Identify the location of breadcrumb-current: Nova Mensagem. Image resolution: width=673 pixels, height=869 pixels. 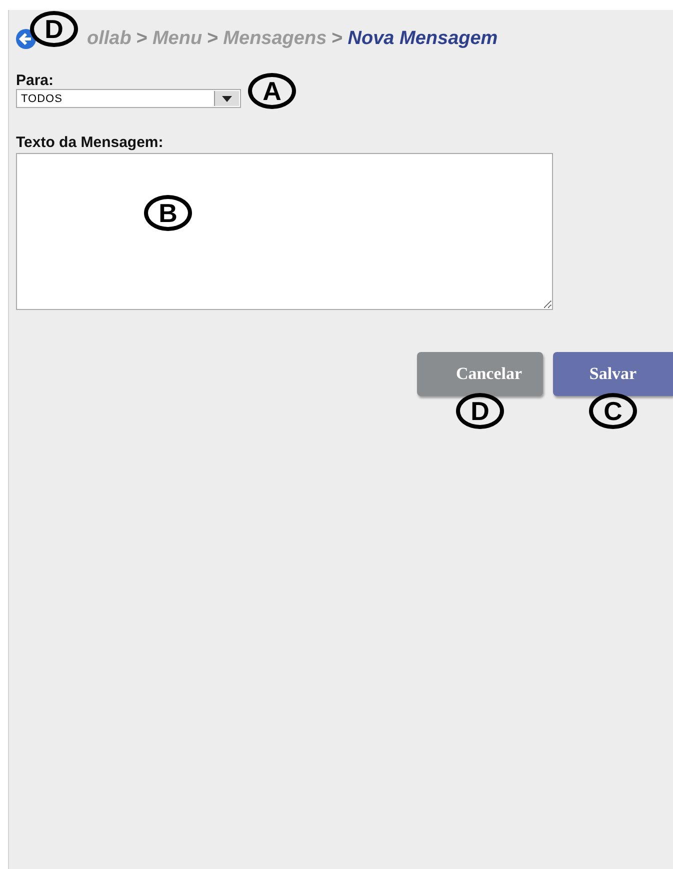
(423, 39).